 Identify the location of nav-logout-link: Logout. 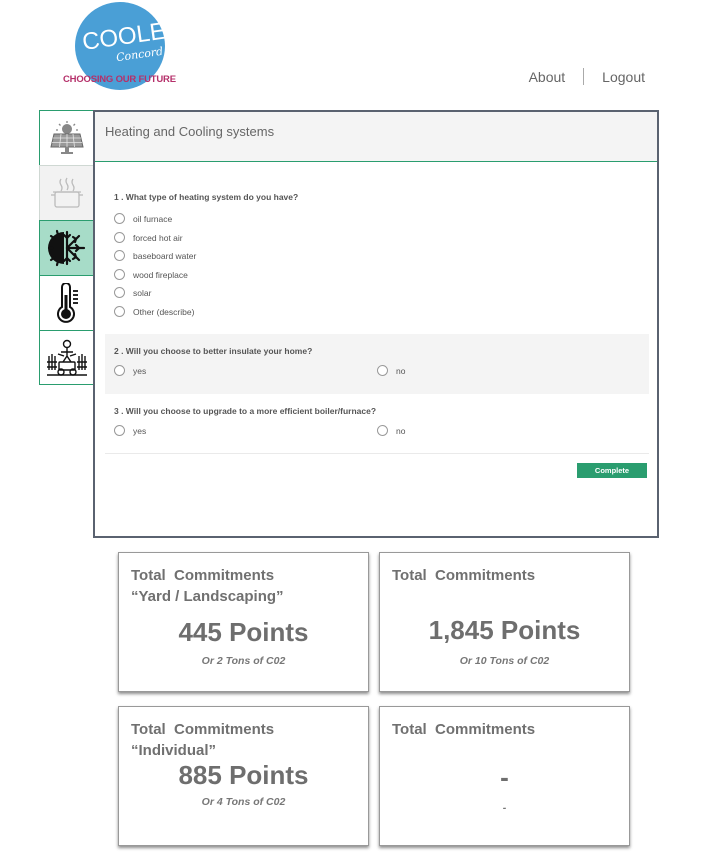
(623, 77).